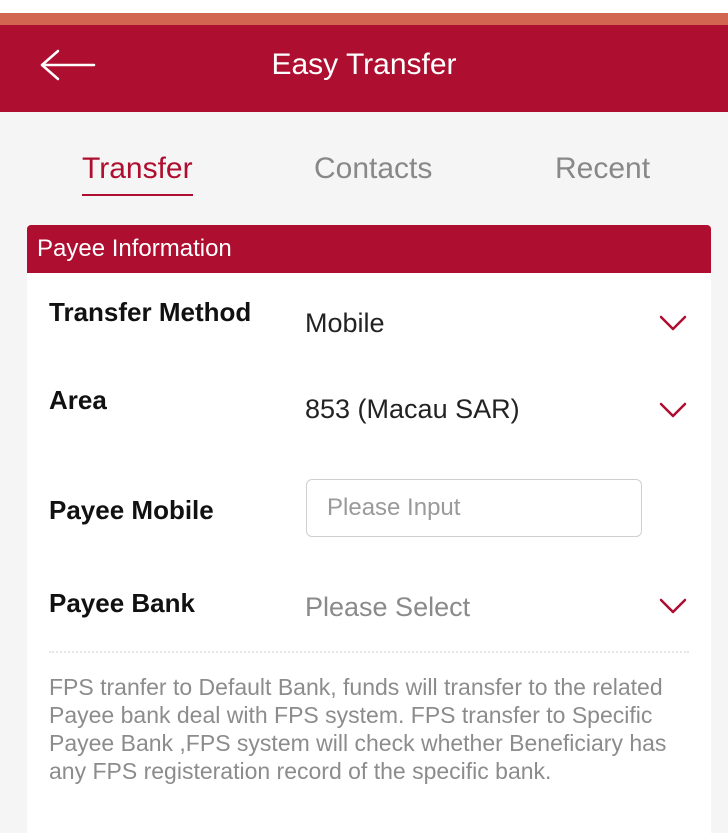 The width and height of the screenshot is (728, 833). Describe the element at coordinates (150, 312) in the screenshot. I see `transfer-method-label: Transfer Method` at that location.